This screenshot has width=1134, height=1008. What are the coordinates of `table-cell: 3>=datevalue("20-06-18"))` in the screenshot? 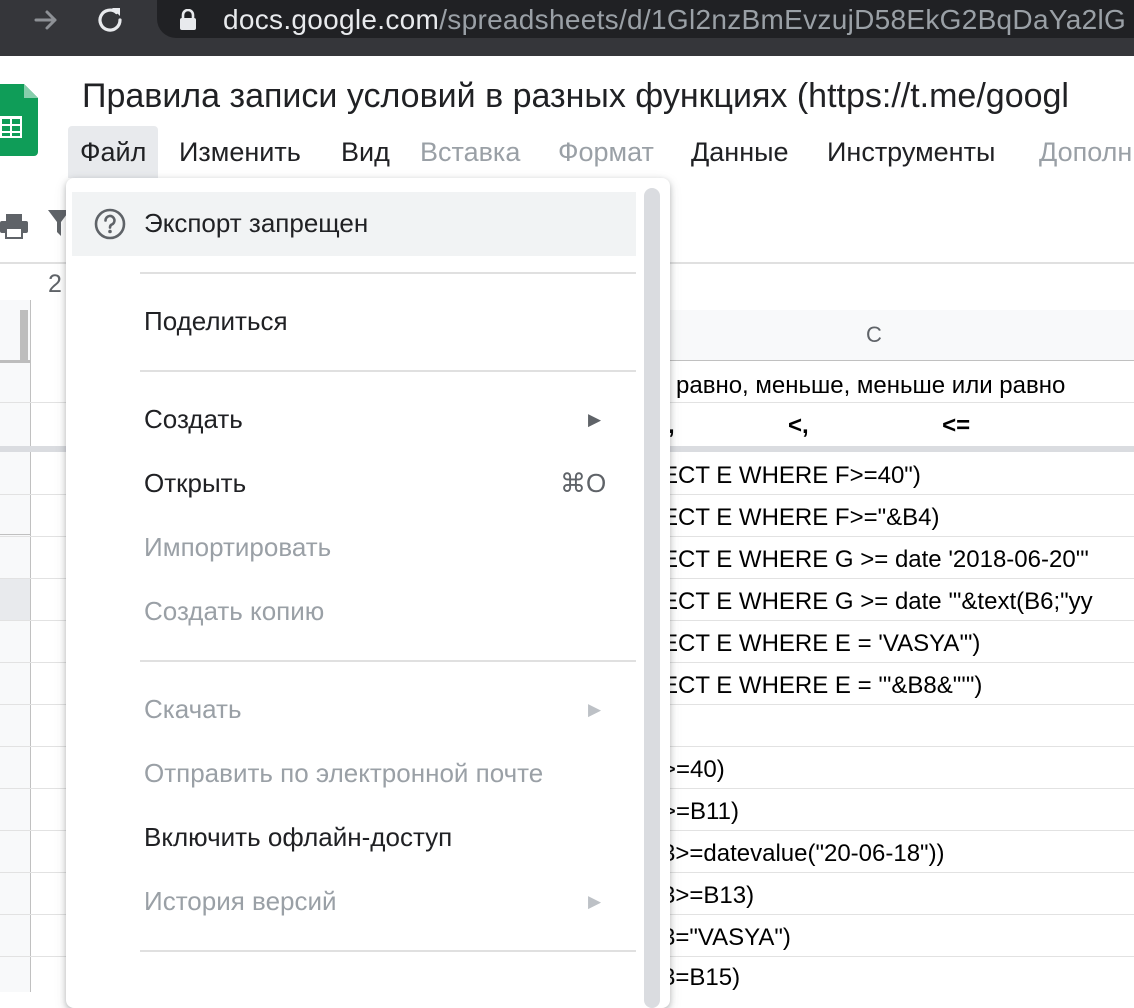 It's located at (803, 854).